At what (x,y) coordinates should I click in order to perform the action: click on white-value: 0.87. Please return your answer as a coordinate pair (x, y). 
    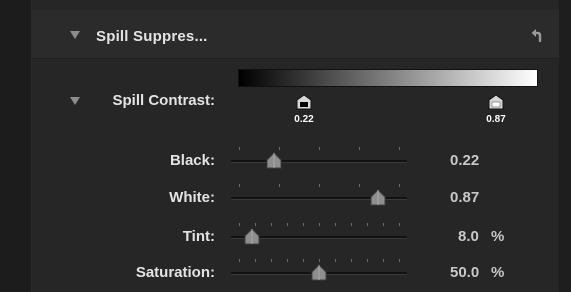
    Looking at the image, I should click on (464, 197).